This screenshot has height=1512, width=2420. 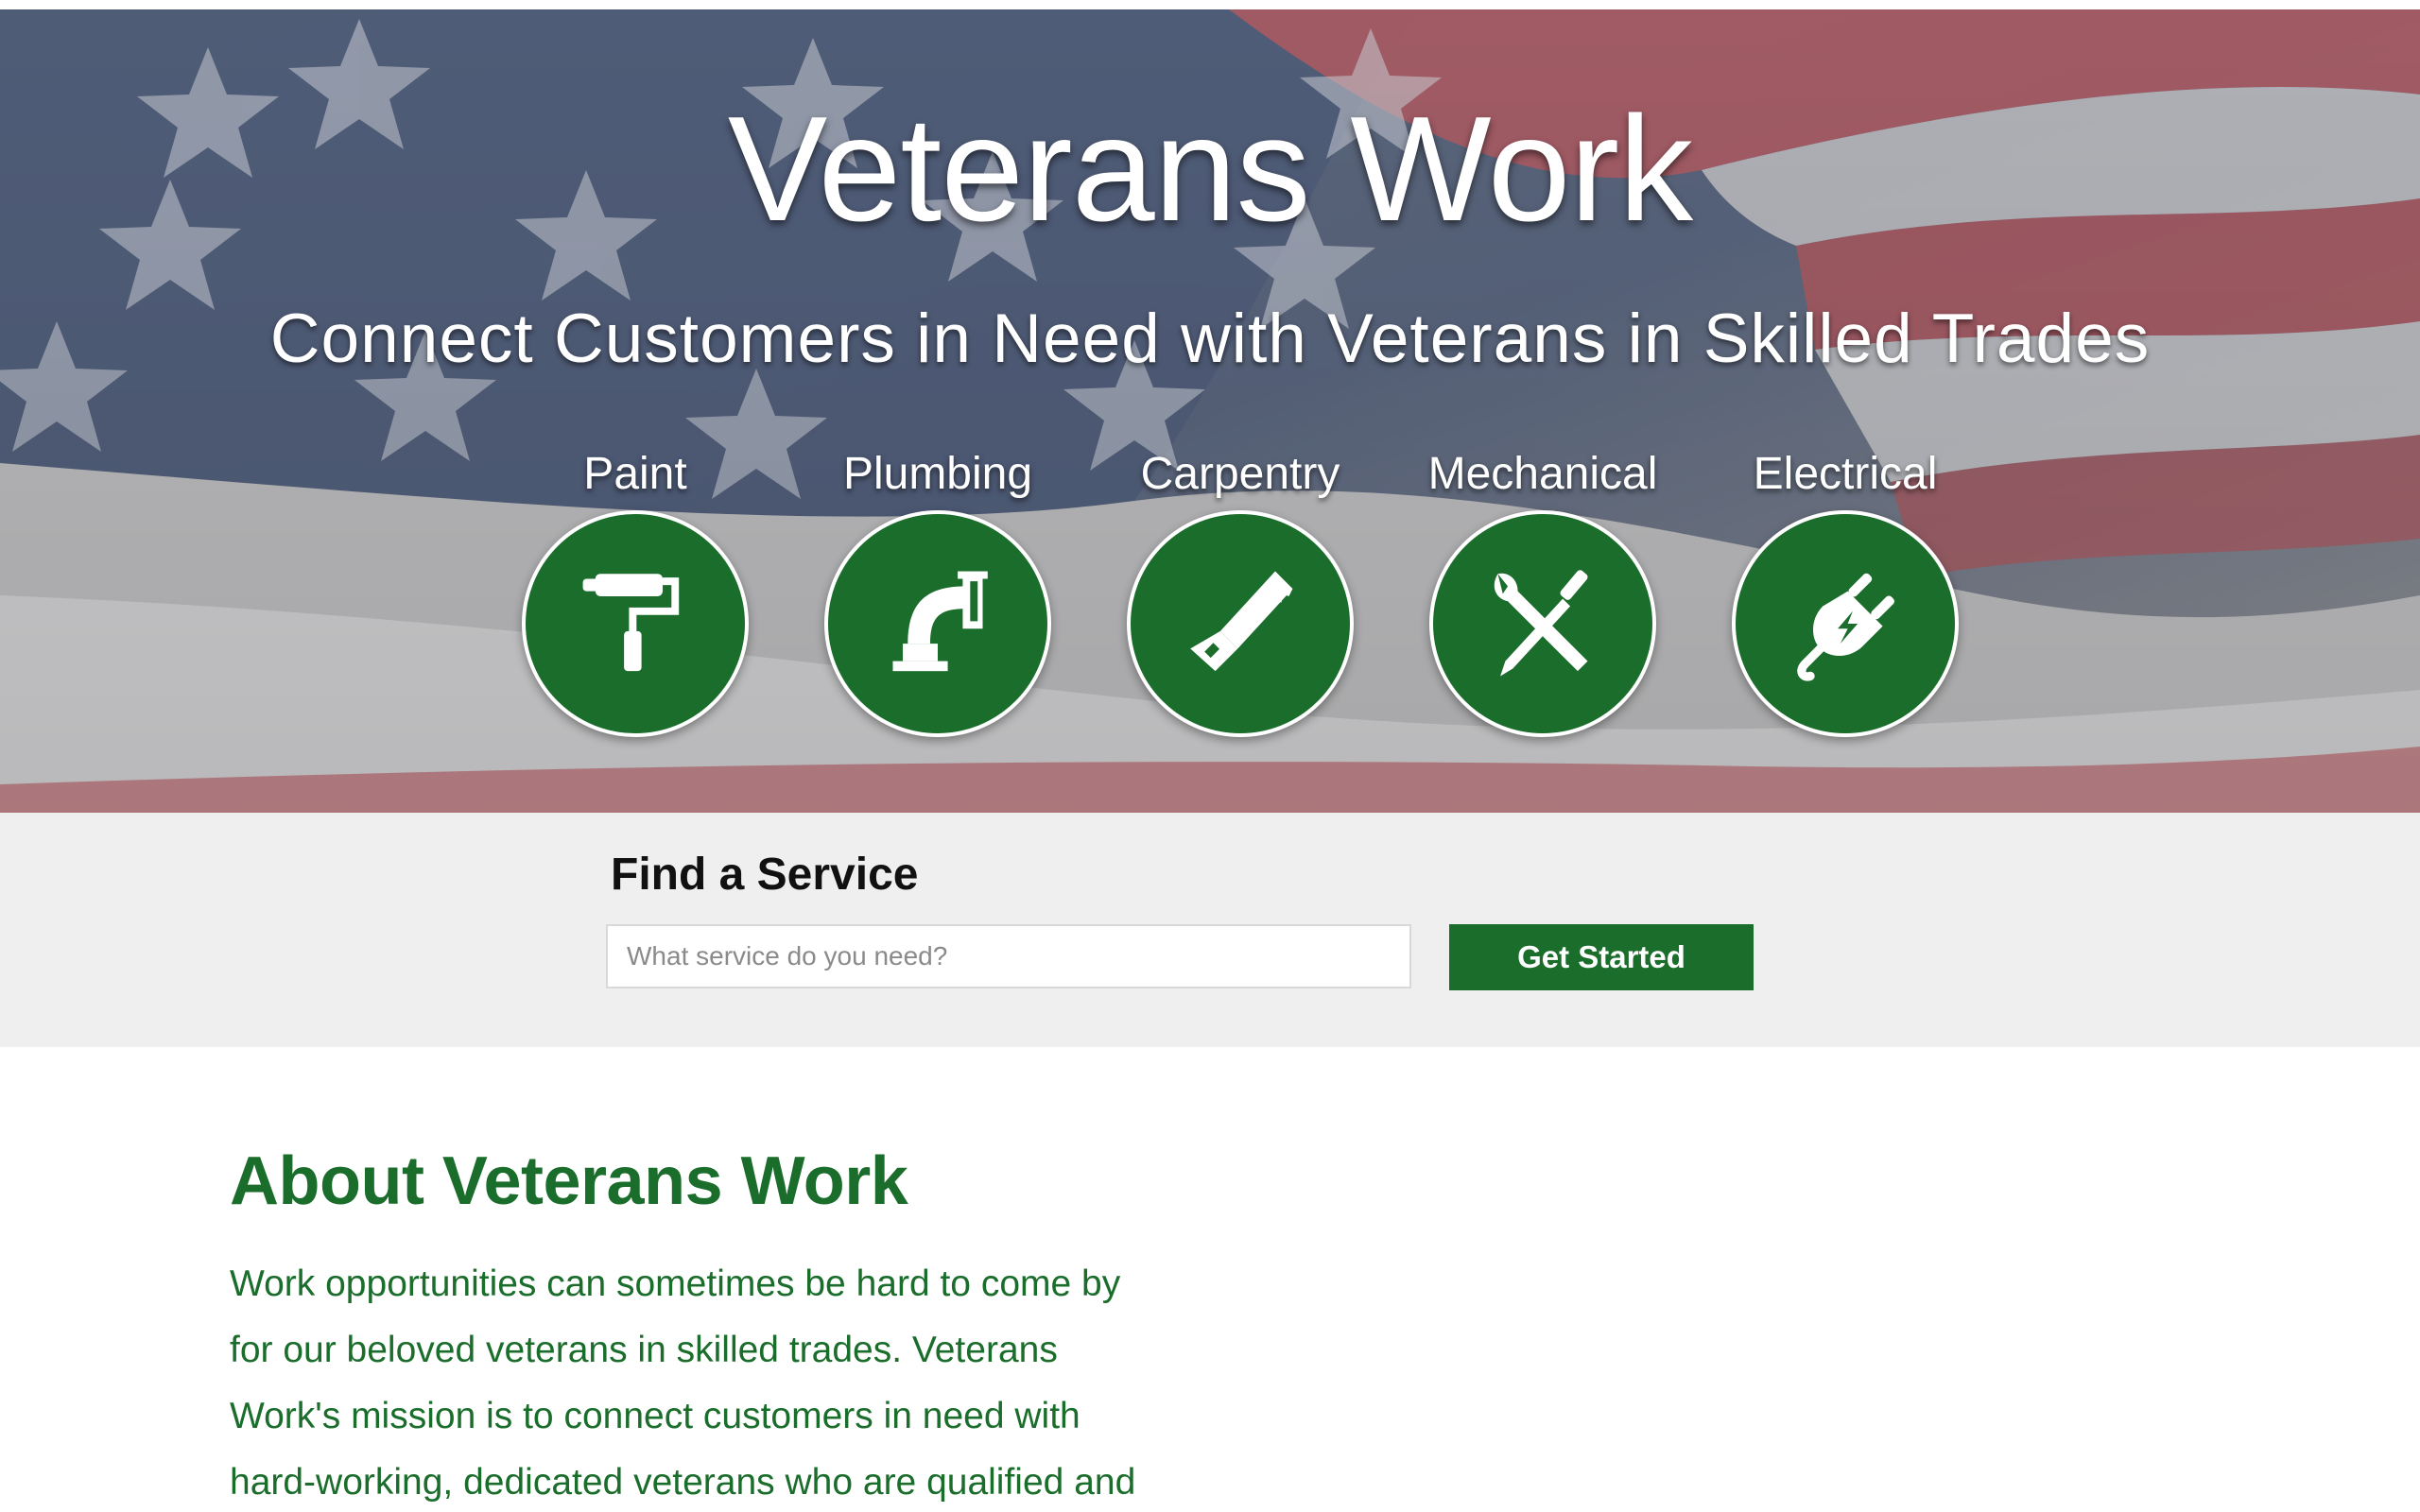 I want to click on service-label: Plumbing, so click(x=938, y=474).